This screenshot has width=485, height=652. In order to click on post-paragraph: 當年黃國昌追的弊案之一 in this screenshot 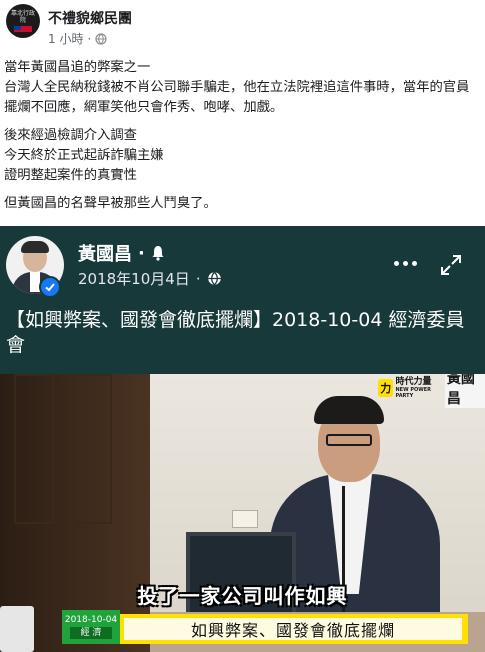, I will do `click(77, 67)`.